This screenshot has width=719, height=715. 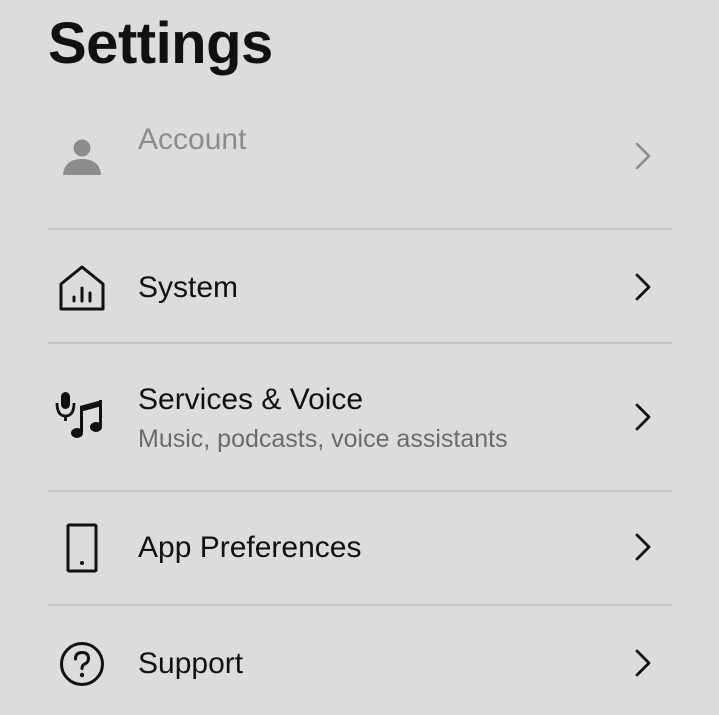 I want to click on mic-music-icon, so click(x=82, y=416).